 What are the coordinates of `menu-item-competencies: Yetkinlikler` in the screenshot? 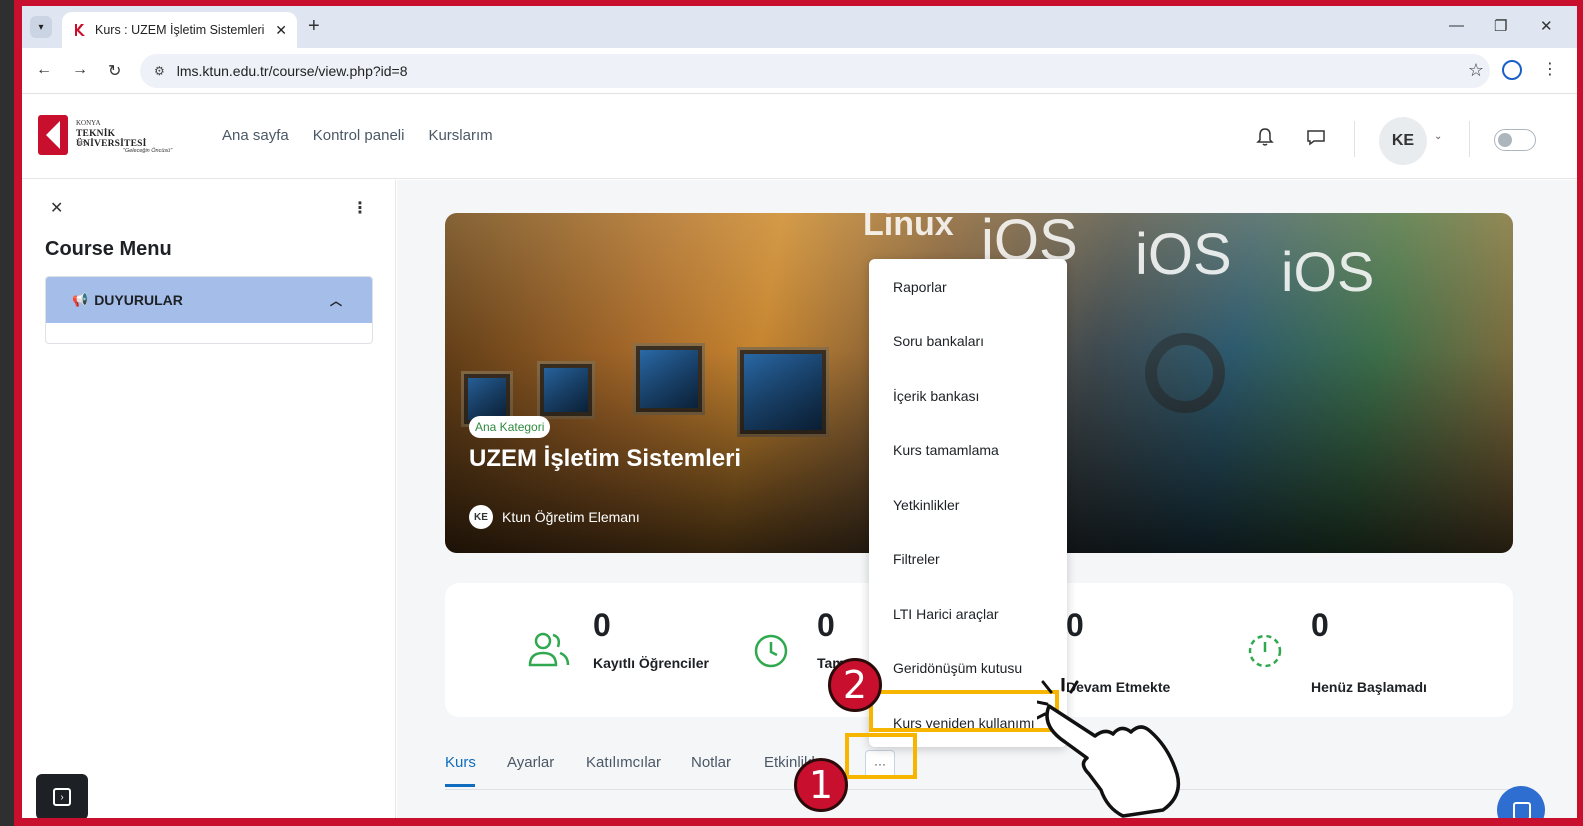 It's located at (926, 505).